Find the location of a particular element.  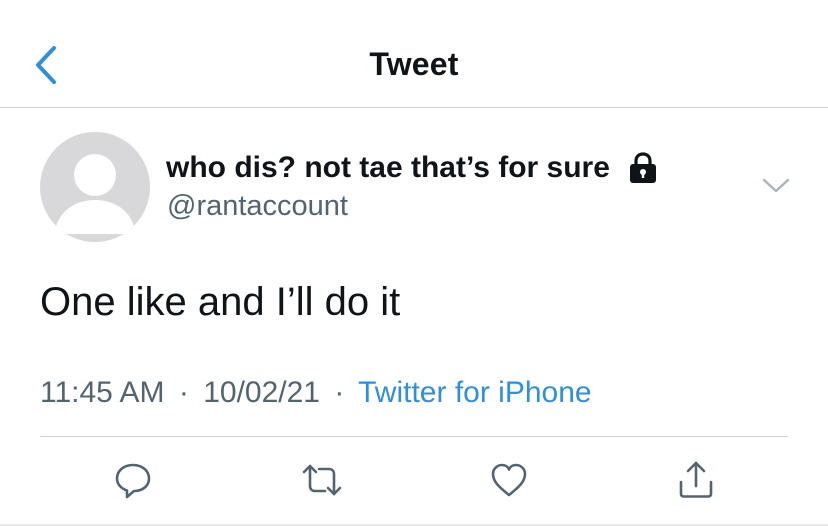

tweet-date: 10/02/21 is located at coordinates (261, 392).